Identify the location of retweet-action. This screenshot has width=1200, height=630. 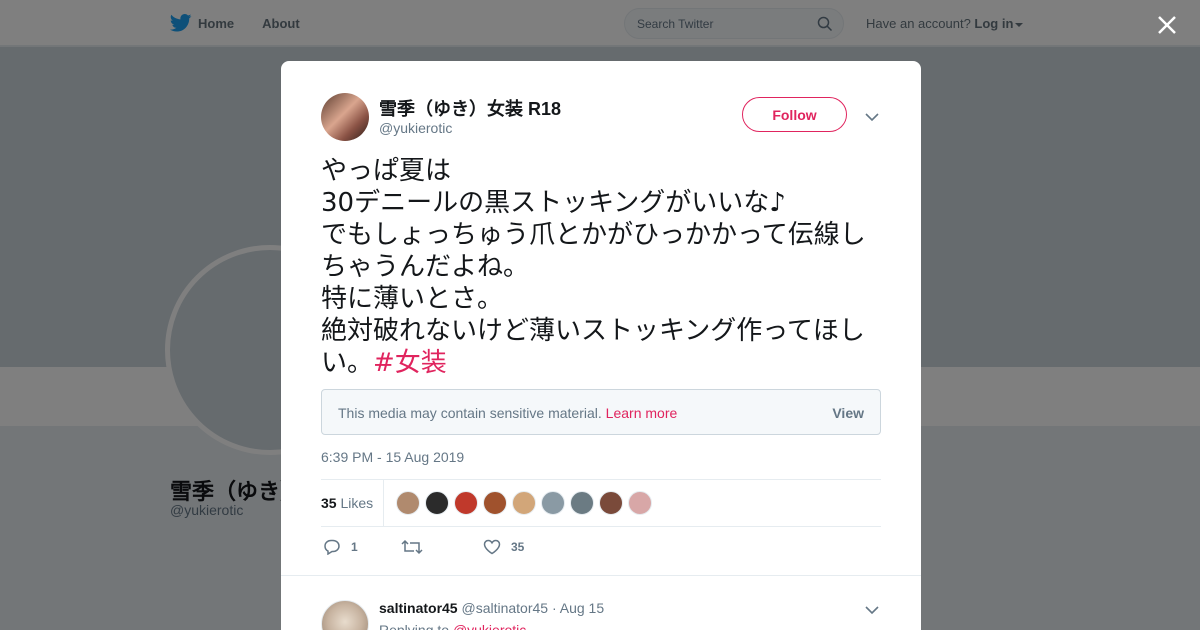
(417, 547).